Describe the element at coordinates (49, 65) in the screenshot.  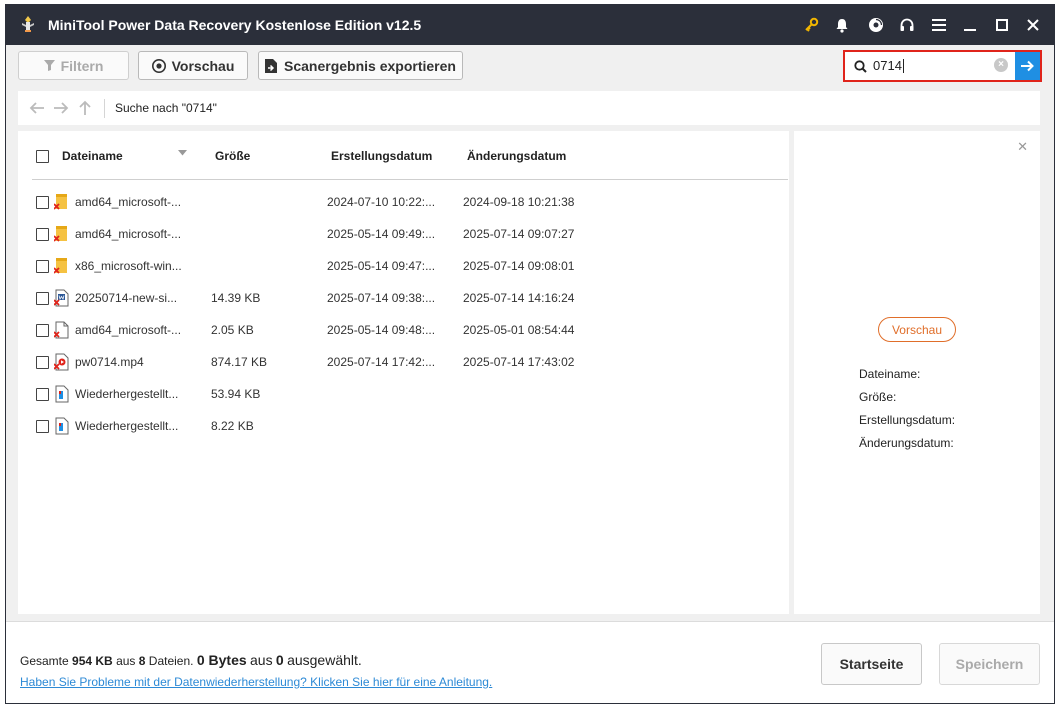
I see `filter-icon` at that location.